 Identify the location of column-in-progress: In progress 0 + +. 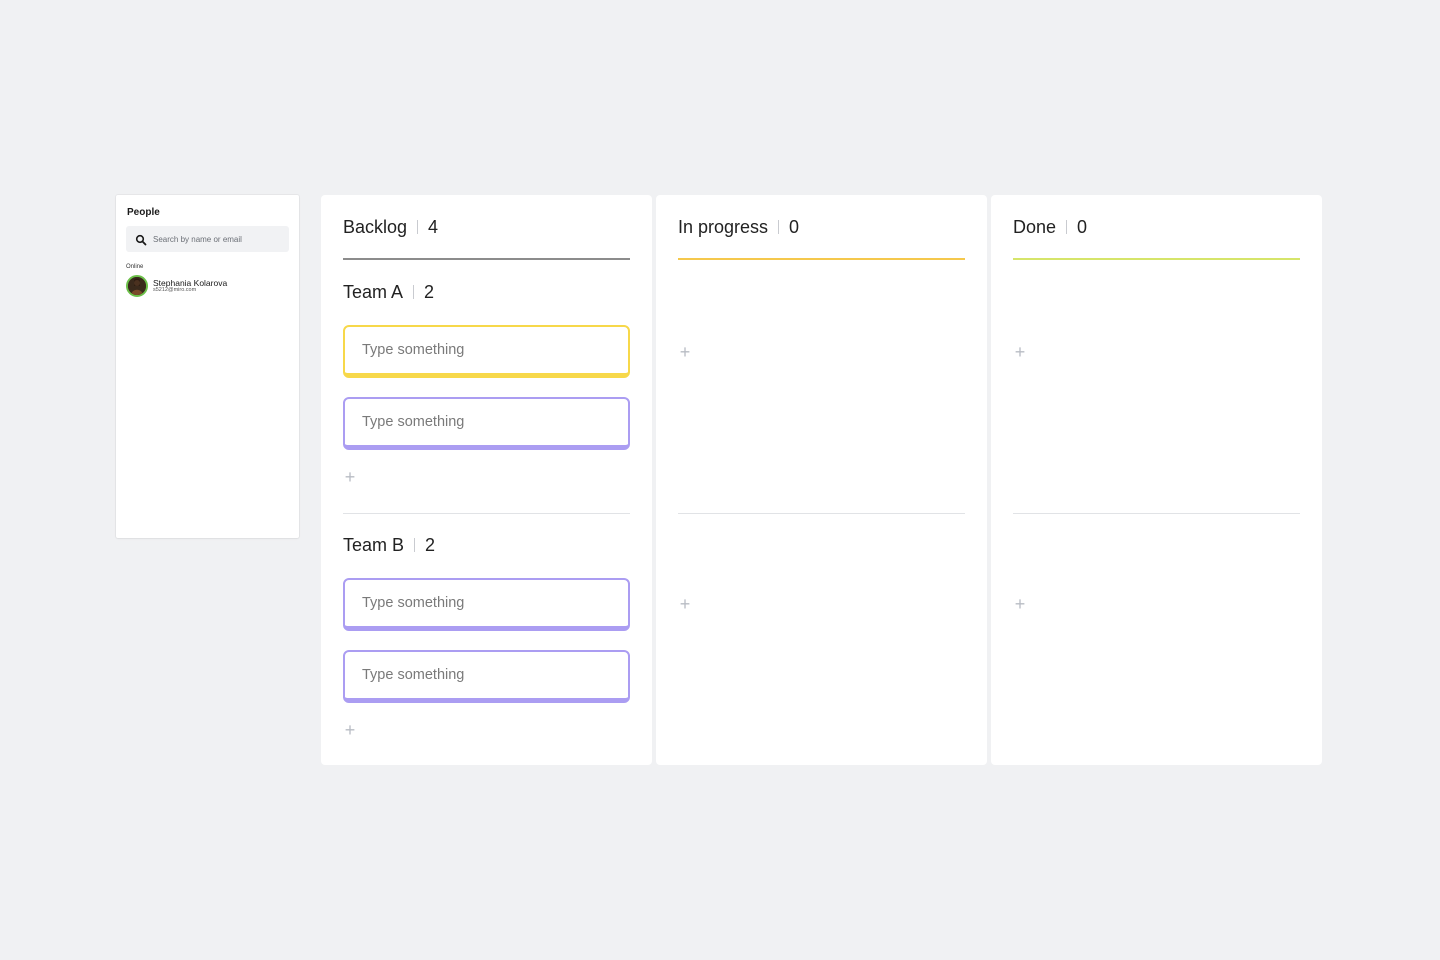
(821, 480).